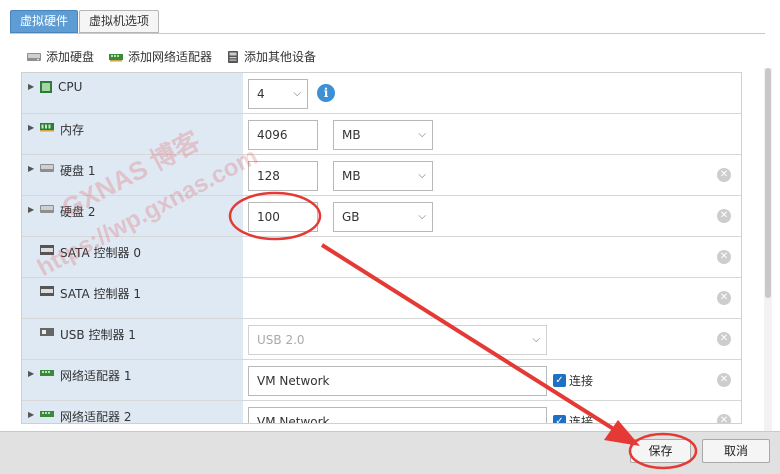 The width and height of the screenshot is (780, 474). I want to click on memory-unit-select: MB ⌵, so click(383, 135).